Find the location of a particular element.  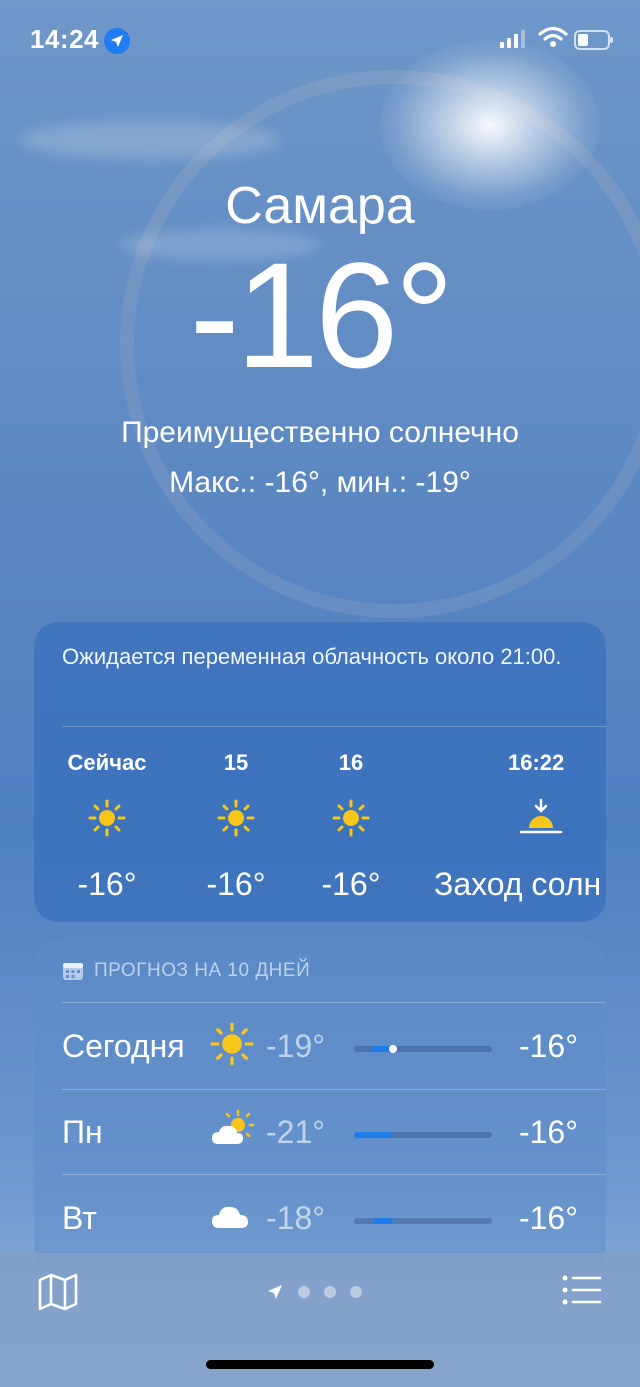

forecast-row: Пн -21° -16° is located at coordinates (320, 1133).